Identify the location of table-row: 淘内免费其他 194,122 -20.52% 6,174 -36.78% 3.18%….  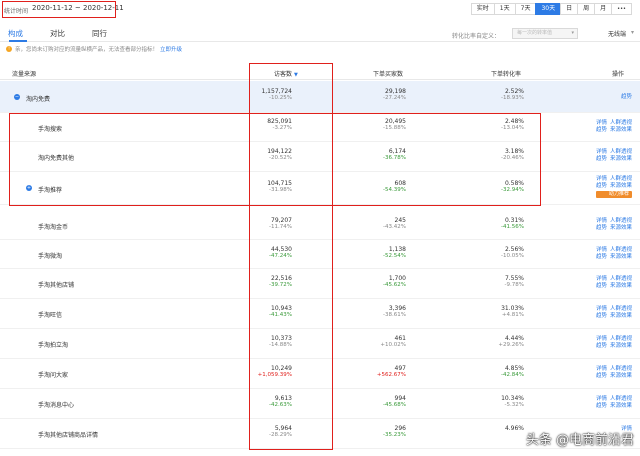
(320, 157).